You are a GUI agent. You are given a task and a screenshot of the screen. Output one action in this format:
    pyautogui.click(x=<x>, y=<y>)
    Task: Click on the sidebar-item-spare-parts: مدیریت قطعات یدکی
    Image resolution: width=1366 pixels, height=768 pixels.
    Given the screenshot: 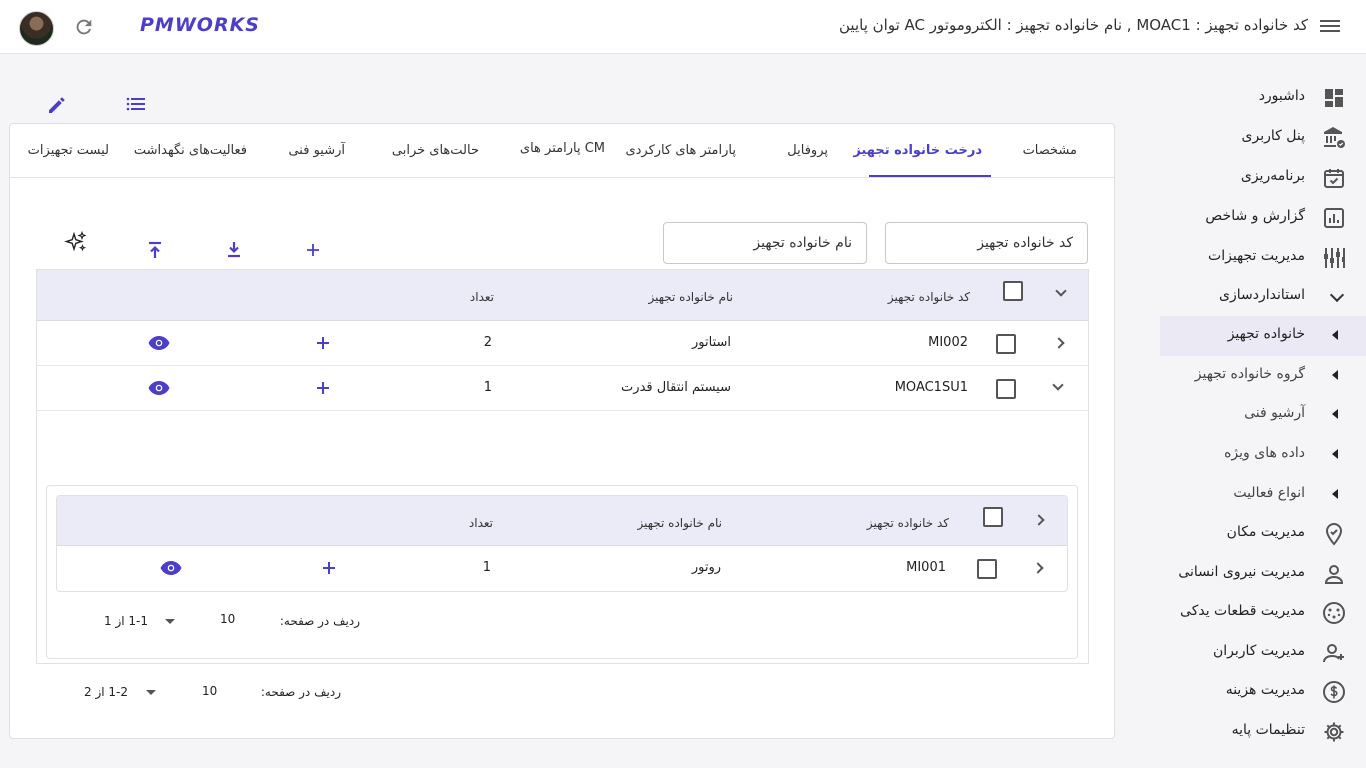 What is the action you would take?
    pyautogui.click(x=1263, y=613)
    